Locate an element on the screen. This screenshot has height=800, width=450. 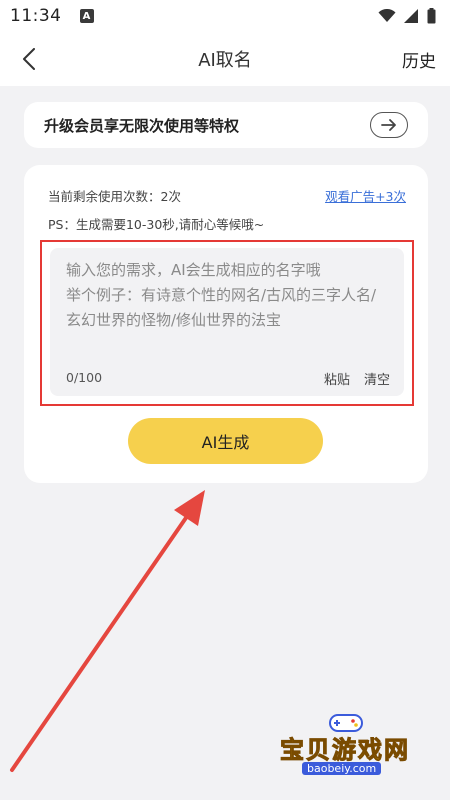
history-button: 历史 is located at coordinates (419, 59).